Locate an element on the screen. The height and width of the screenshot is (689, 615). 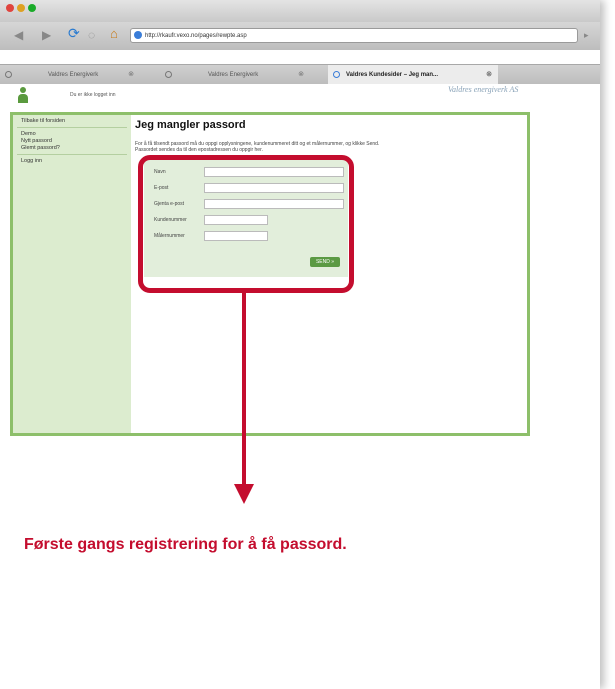
sidebar-item-nytt-passord: Nytt passord is located at coordinates (36, 141).